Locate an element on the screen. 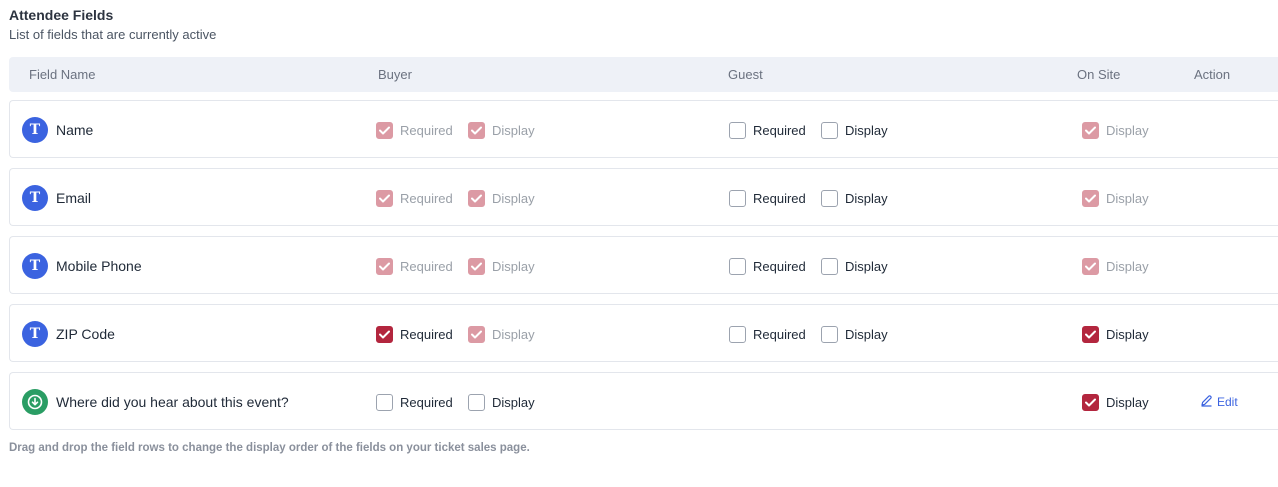 This screenshot has height=487, width=1278. field-name: Where did you hear about this event? is located at coordinates (172, 402).